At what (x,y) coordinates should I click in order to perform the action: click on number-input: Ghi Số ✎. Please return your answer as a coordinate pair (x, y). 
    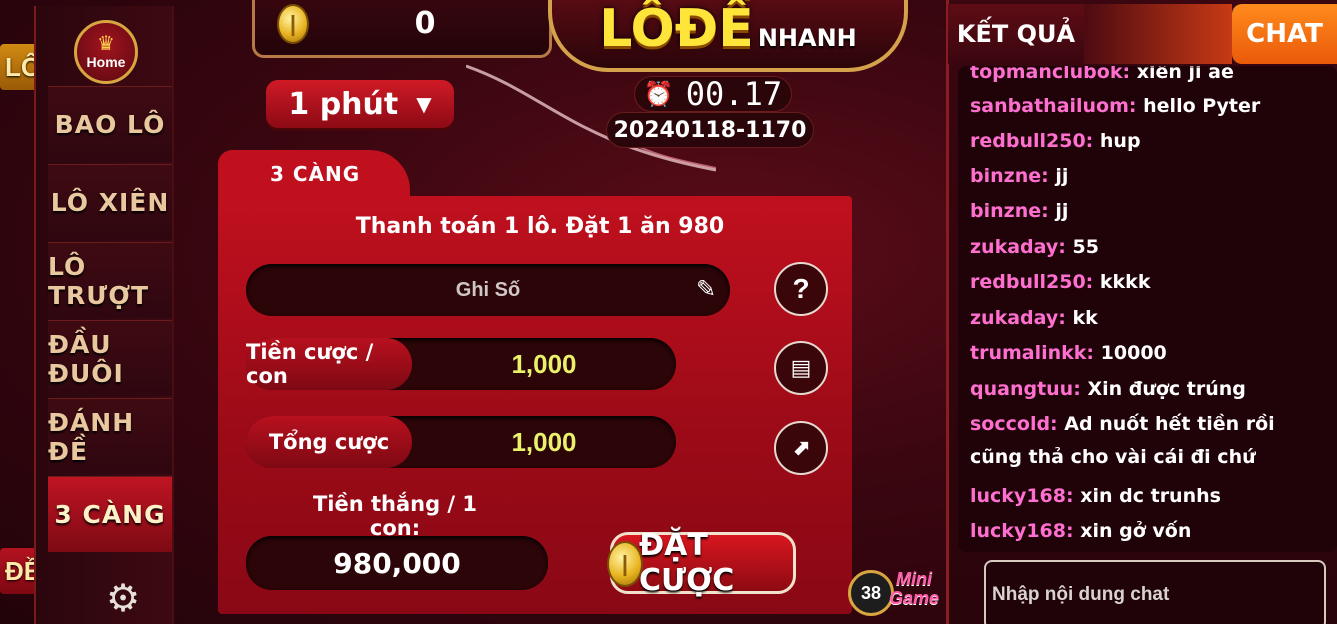
    Looking at the image, I should click on (488, 290).